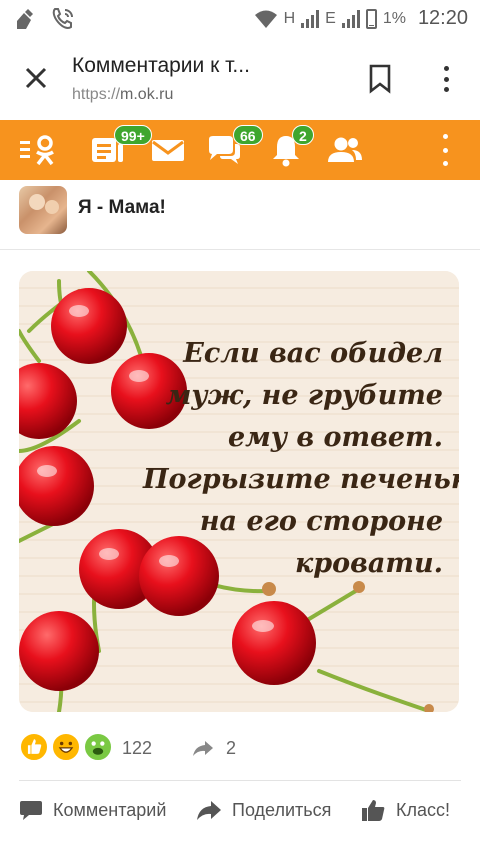  Describe the element at coordinates (240, 79) in the screenshot. I see `browser-bar: Комментарии к т... https://m.ok.ru` at that location.